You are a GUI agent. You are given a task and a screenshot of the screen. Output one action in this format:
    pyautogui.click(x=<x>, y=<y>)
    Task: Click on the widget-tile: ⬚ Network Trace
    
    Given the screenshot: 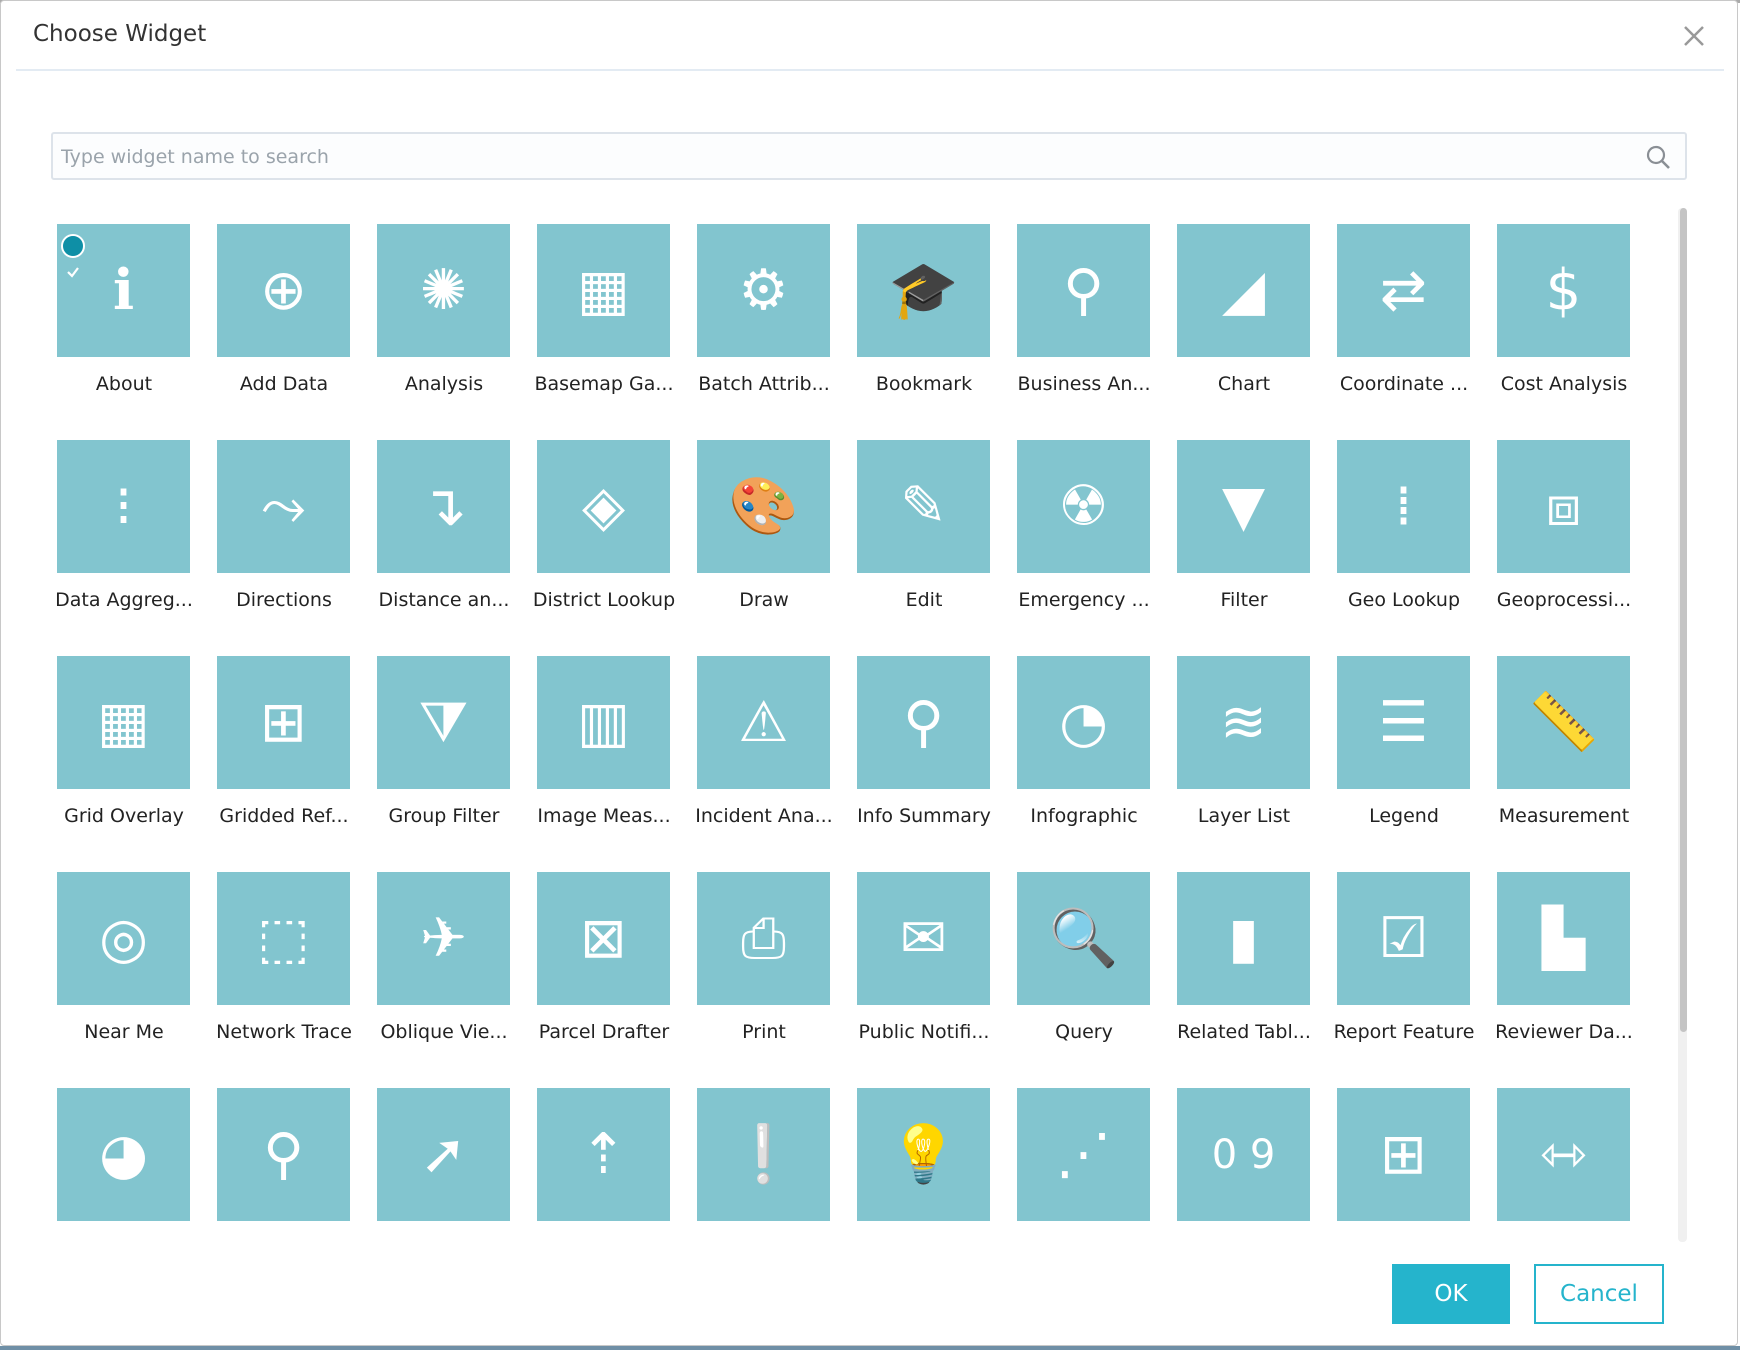 What is the action you would take?
    pyautogui.click(x=284, y=957)
    